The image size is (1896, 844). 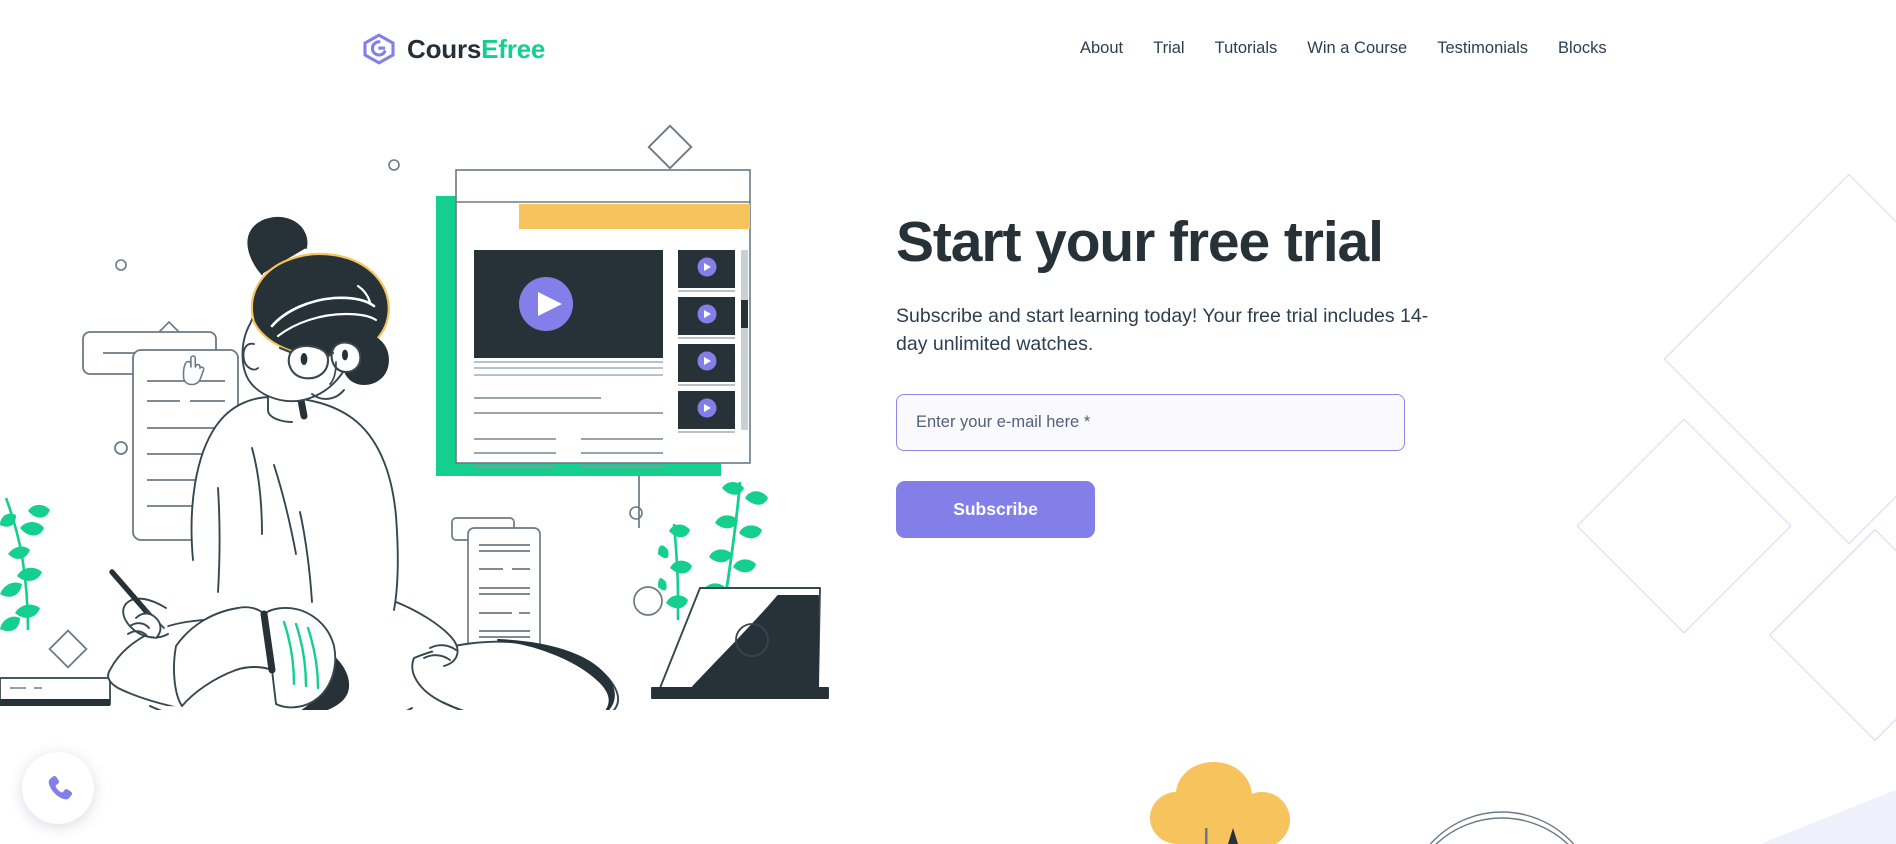 What do you see at coordinates (1168, 48) in the screenshot?
I see `nav-item-trial: Trial` at bounding box center [1168, 48].